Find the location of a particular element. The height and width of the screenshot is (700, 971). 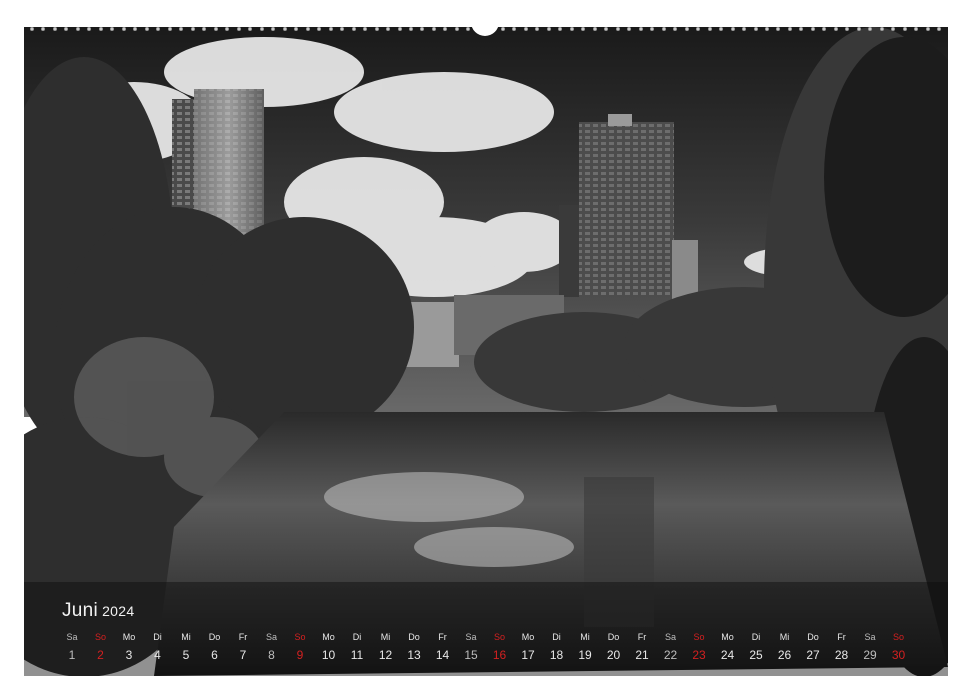

calendar-day: So 16 is located at coordinates (500, 648).